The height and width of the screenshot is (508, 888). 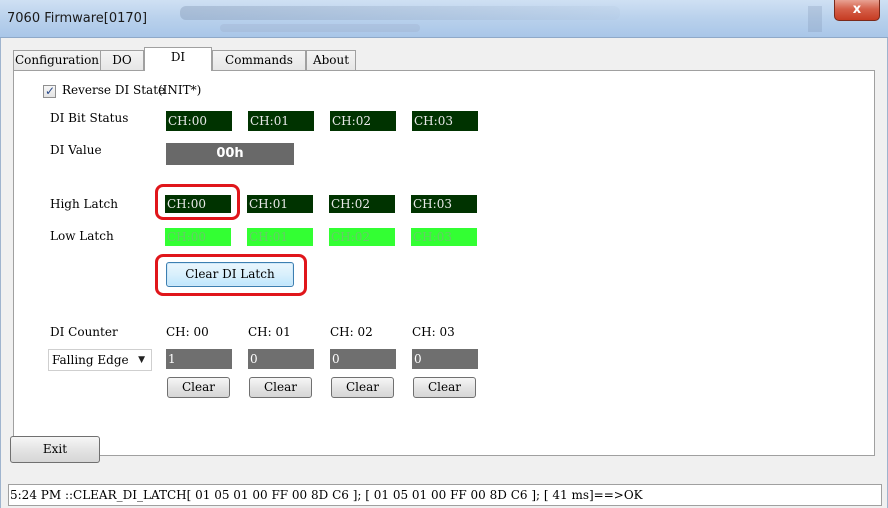 I want to click on reverse-di-state-note: (INIT*), so click(x=180, y=90).